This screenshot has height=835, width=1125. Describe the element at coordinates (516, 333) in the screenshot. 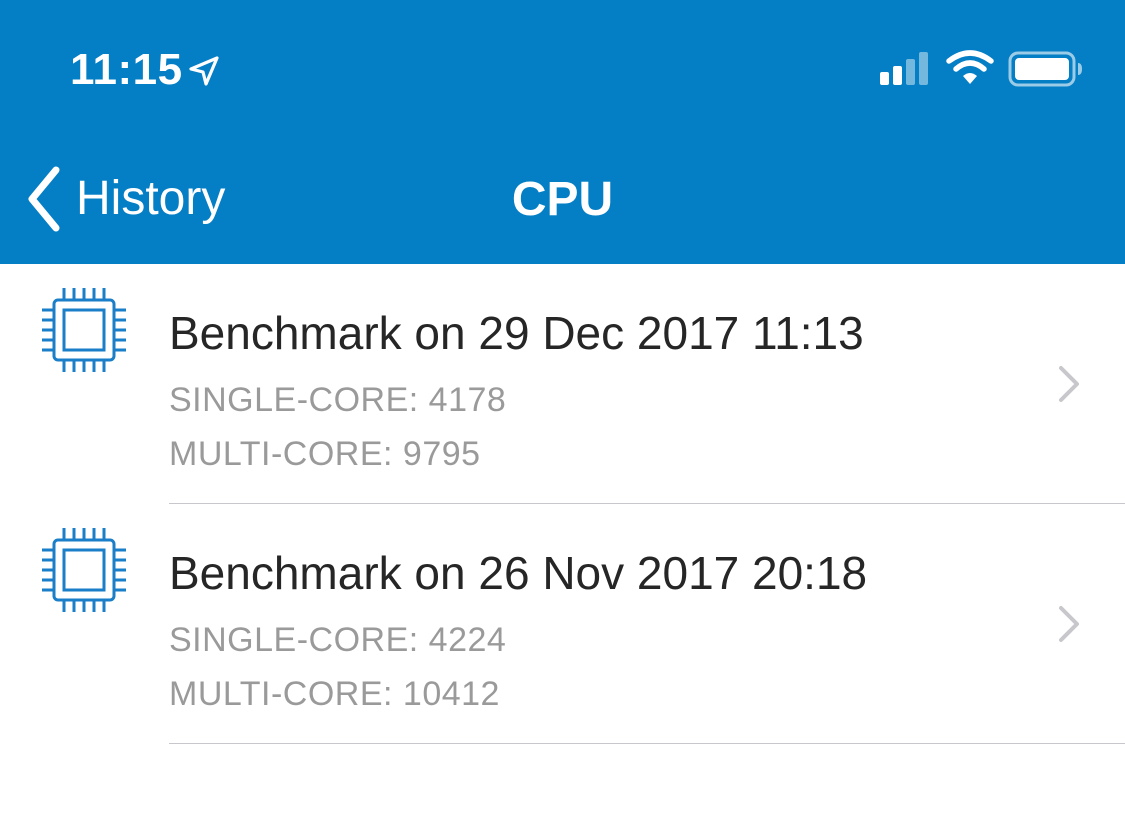

I see `benchmark-title: Benchmark on 29 Dec 2017 11:13` at that location.